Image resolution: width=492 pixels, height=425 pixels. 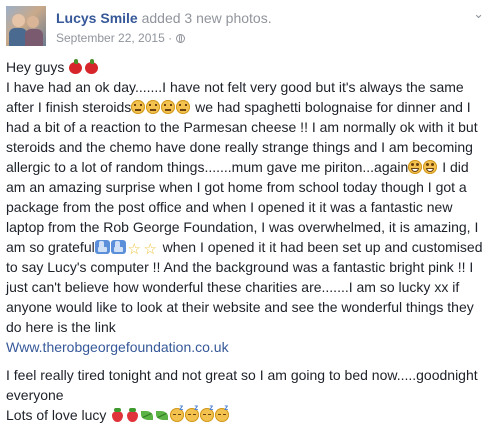 What do you see at coordinates (97, 18) in the screenshot?
I see `author-name-link: Lucys Smile` at bounding box center [97, 18].